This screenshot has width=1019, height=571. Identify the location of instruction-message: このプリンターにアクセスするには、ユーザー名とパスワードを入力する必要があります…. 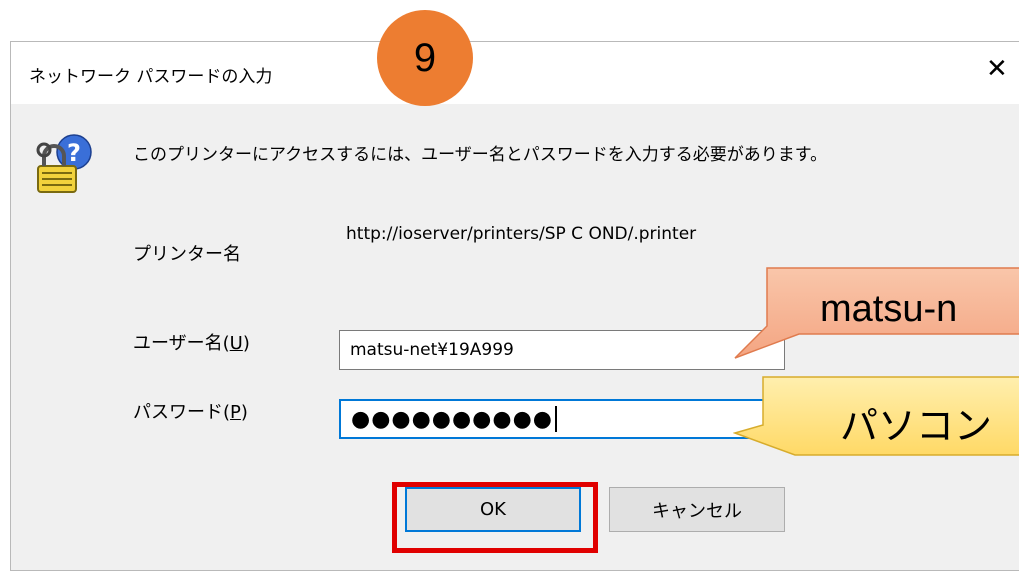
(480, 155).